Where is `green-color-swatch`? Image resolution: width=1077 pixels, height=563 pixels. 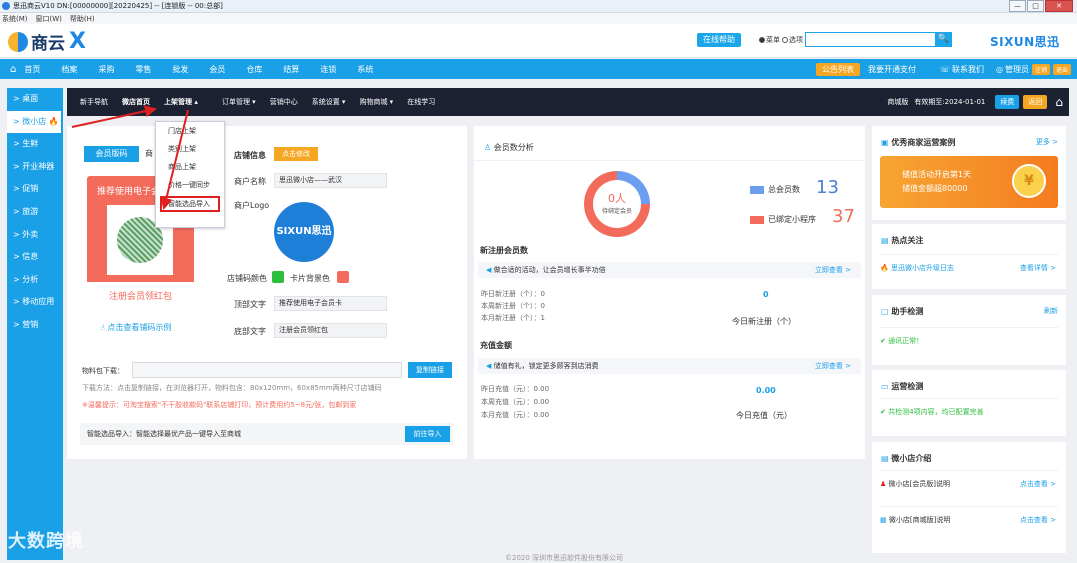 green-color-swatch is located at coordinates (278, 277).